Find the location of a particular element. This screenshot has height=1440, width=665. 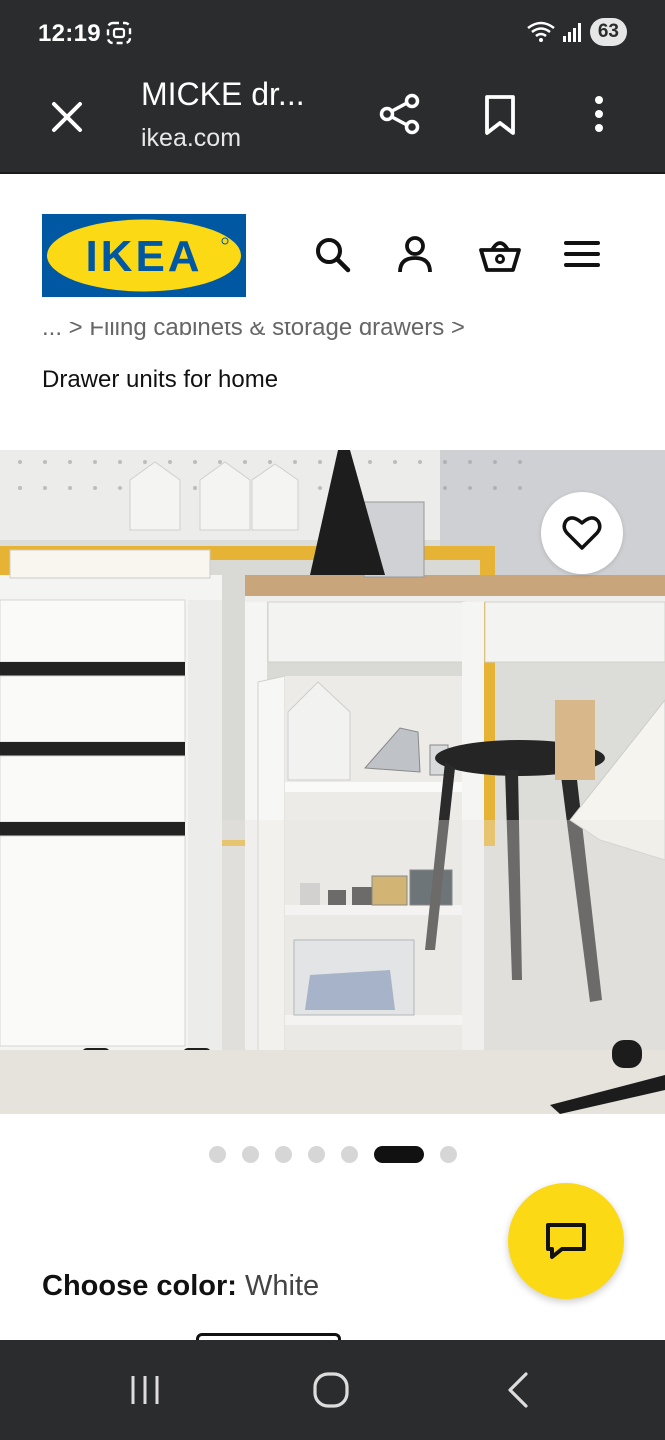

status-bar: 12:19 63 is located at coordinates (332, 33).